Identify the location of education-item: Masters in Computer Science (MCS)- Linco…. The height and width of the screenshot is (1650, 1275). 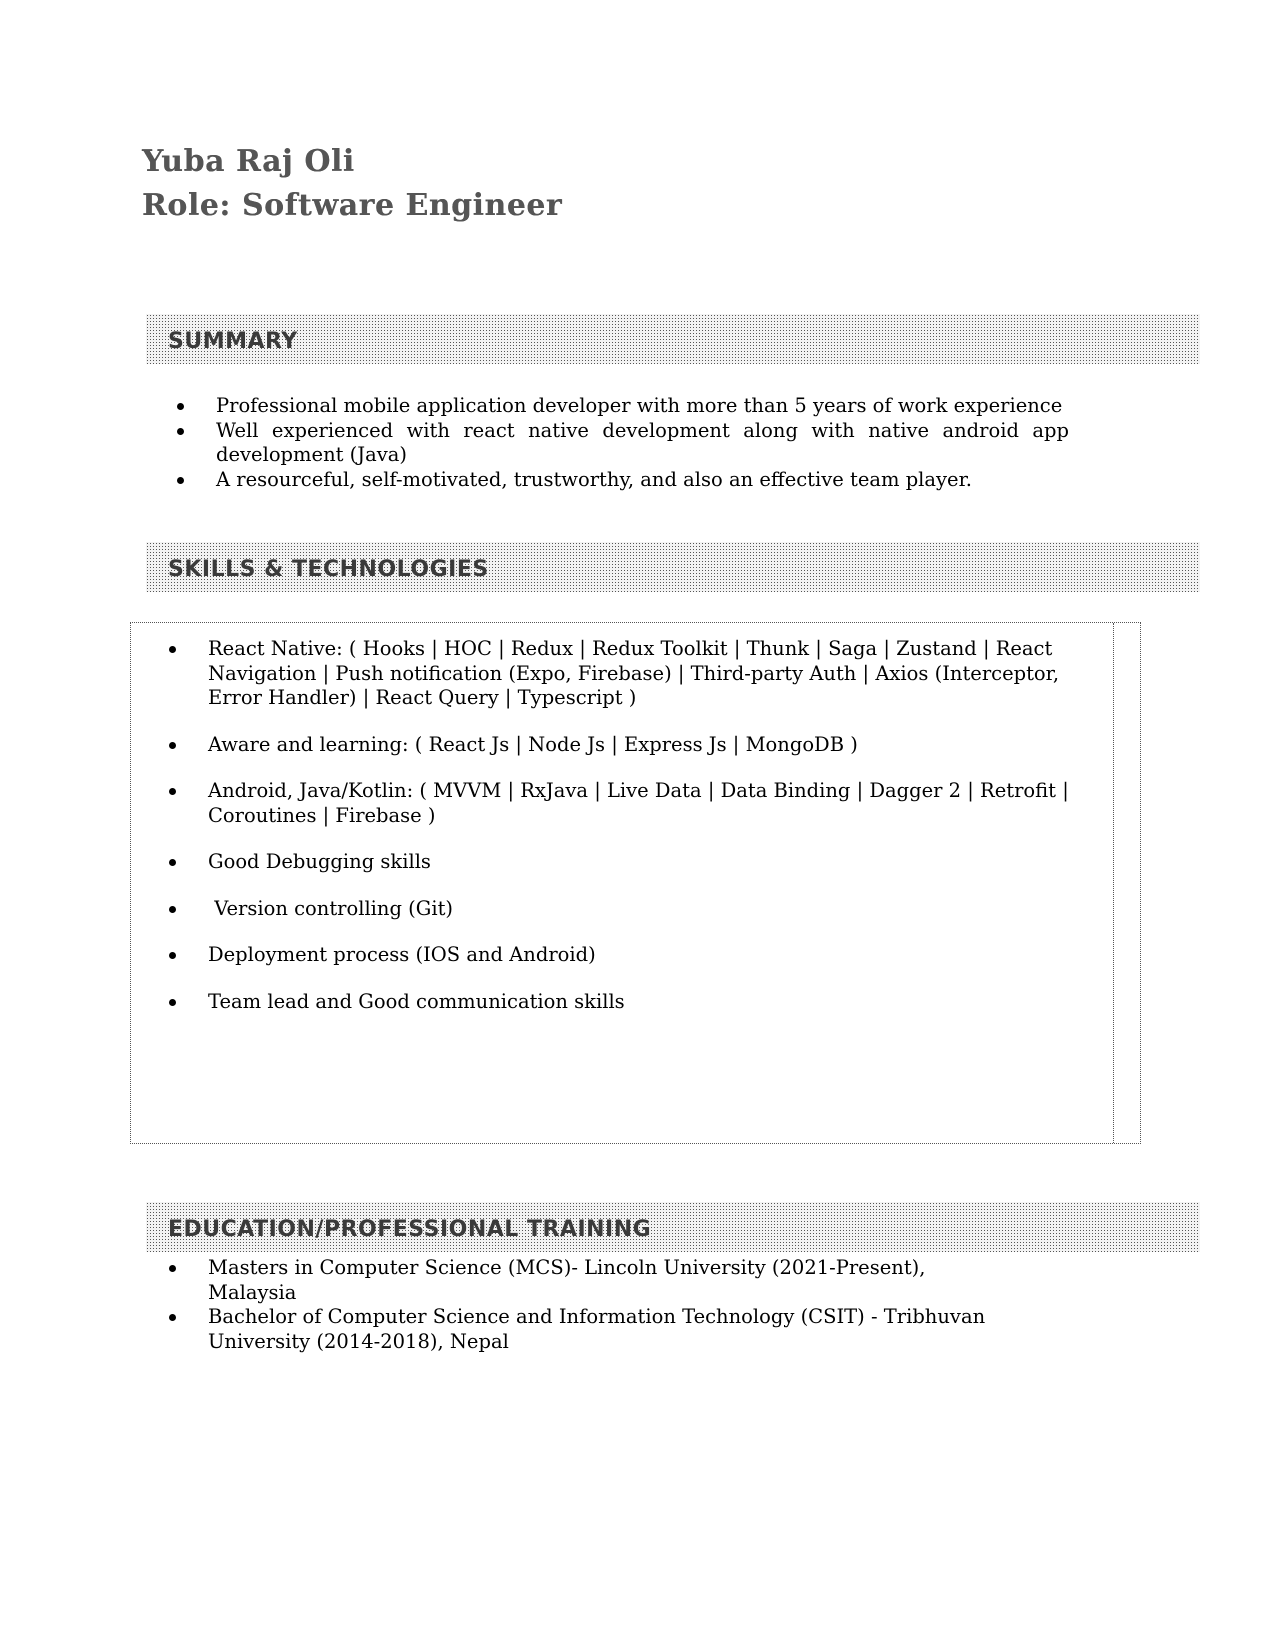
(585, 1280).